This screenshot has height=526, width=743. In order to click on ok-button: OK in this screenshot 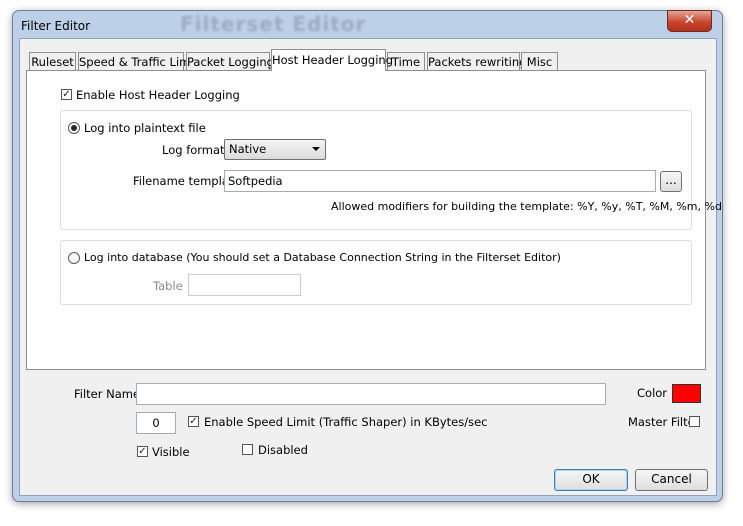, I will do `click(591, 480)`.